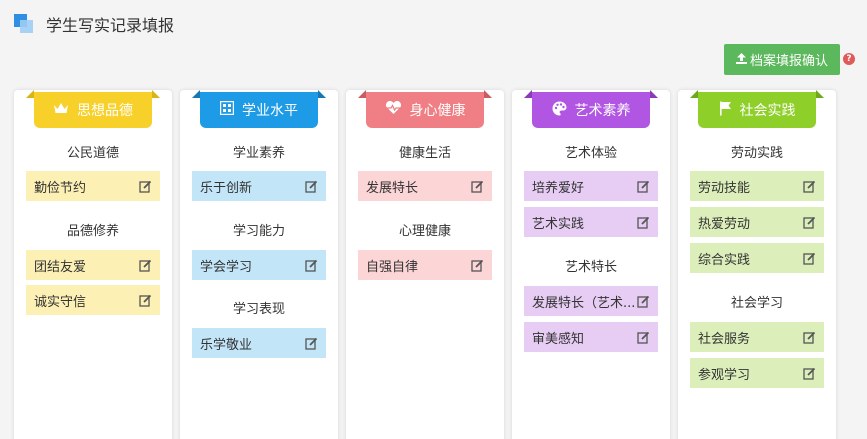 The width and height of the screenshot is (867, 439). What do you see at coordinates (105, 111) in the screenshot?
I see `column-title: 思想品德` at bounding box center [105, 111].